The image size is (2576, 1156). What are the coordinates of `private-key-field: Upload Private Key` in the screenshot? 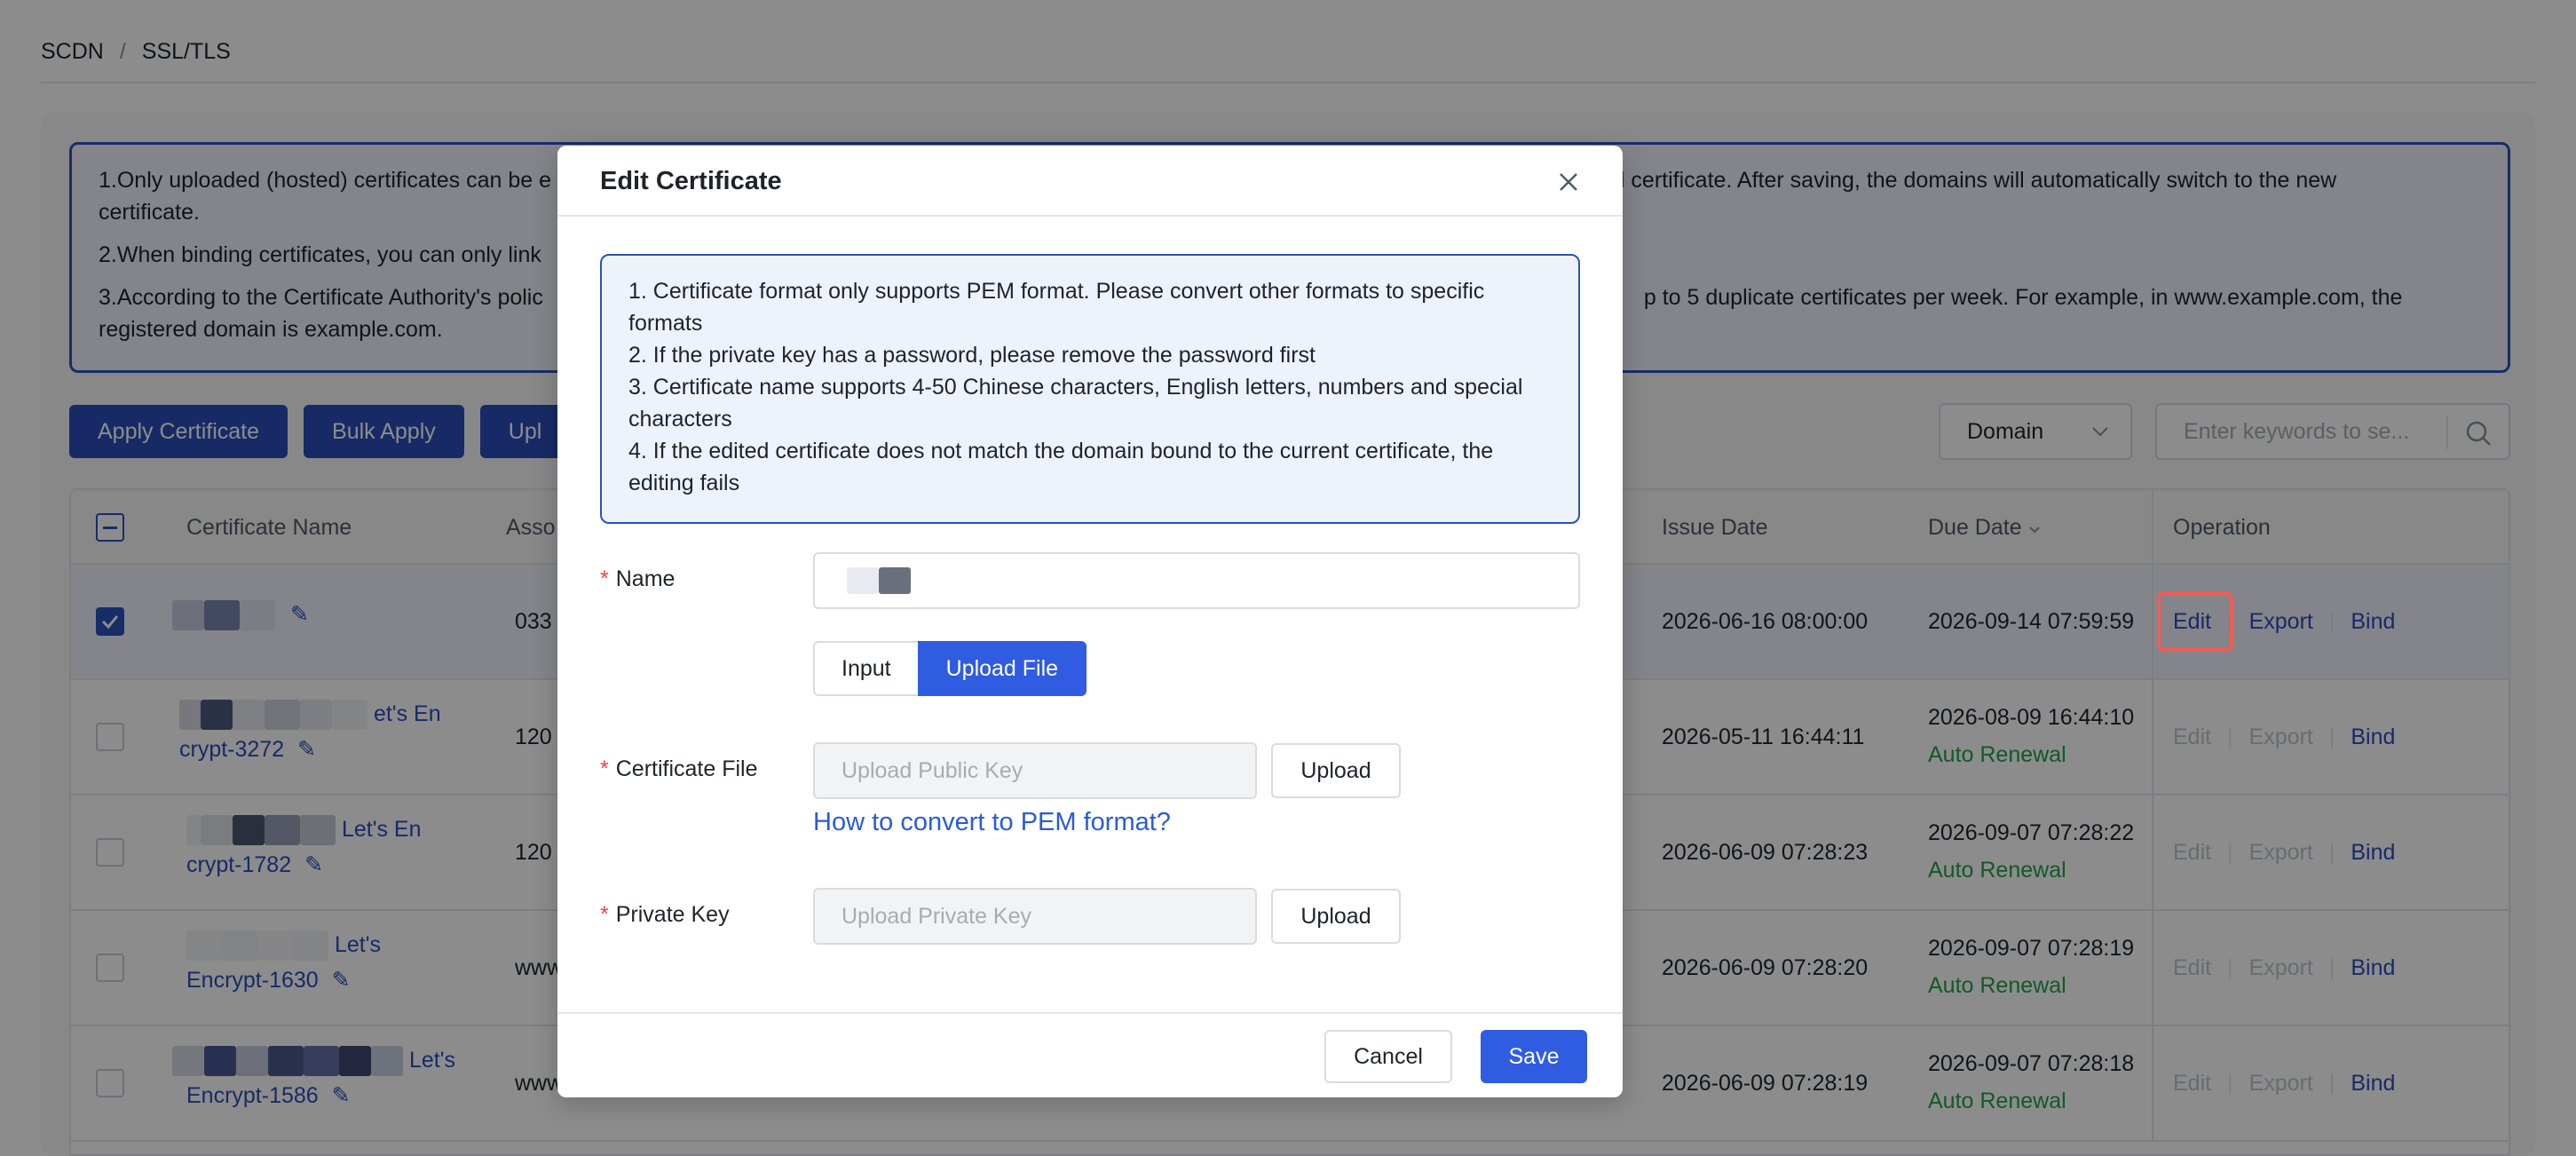 It's located at (1035, 916).